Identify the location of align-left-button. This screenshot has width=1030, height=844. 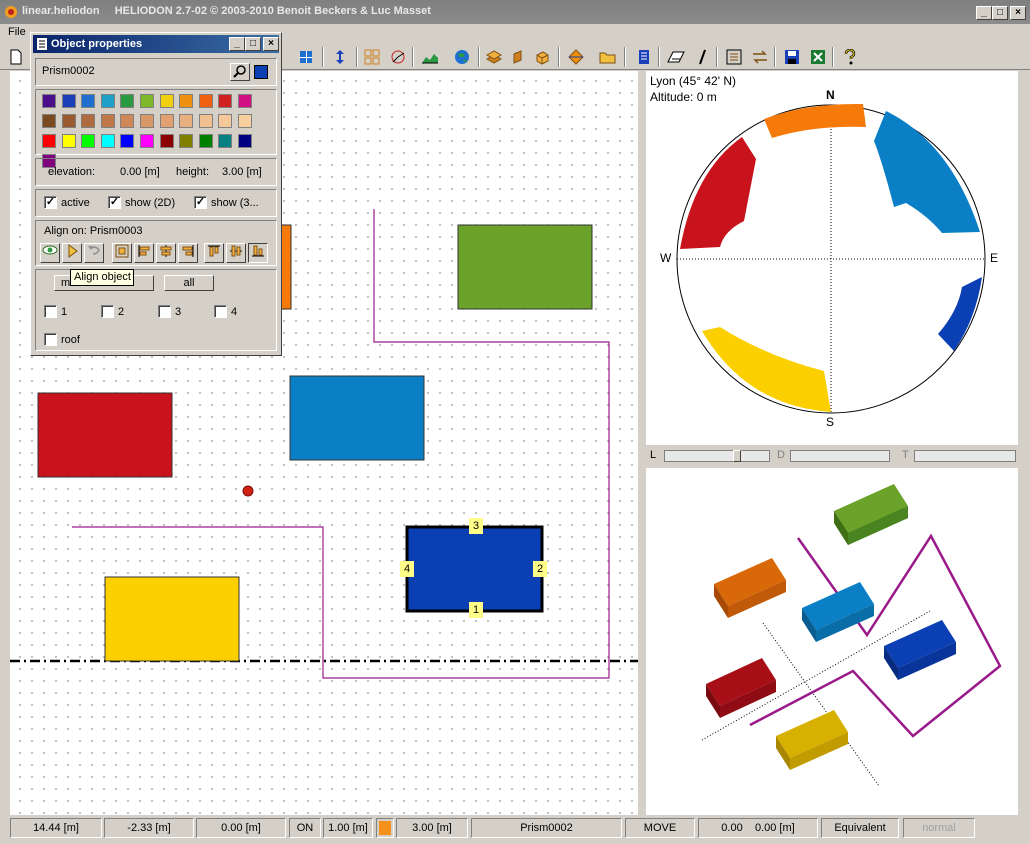
(144, 253).